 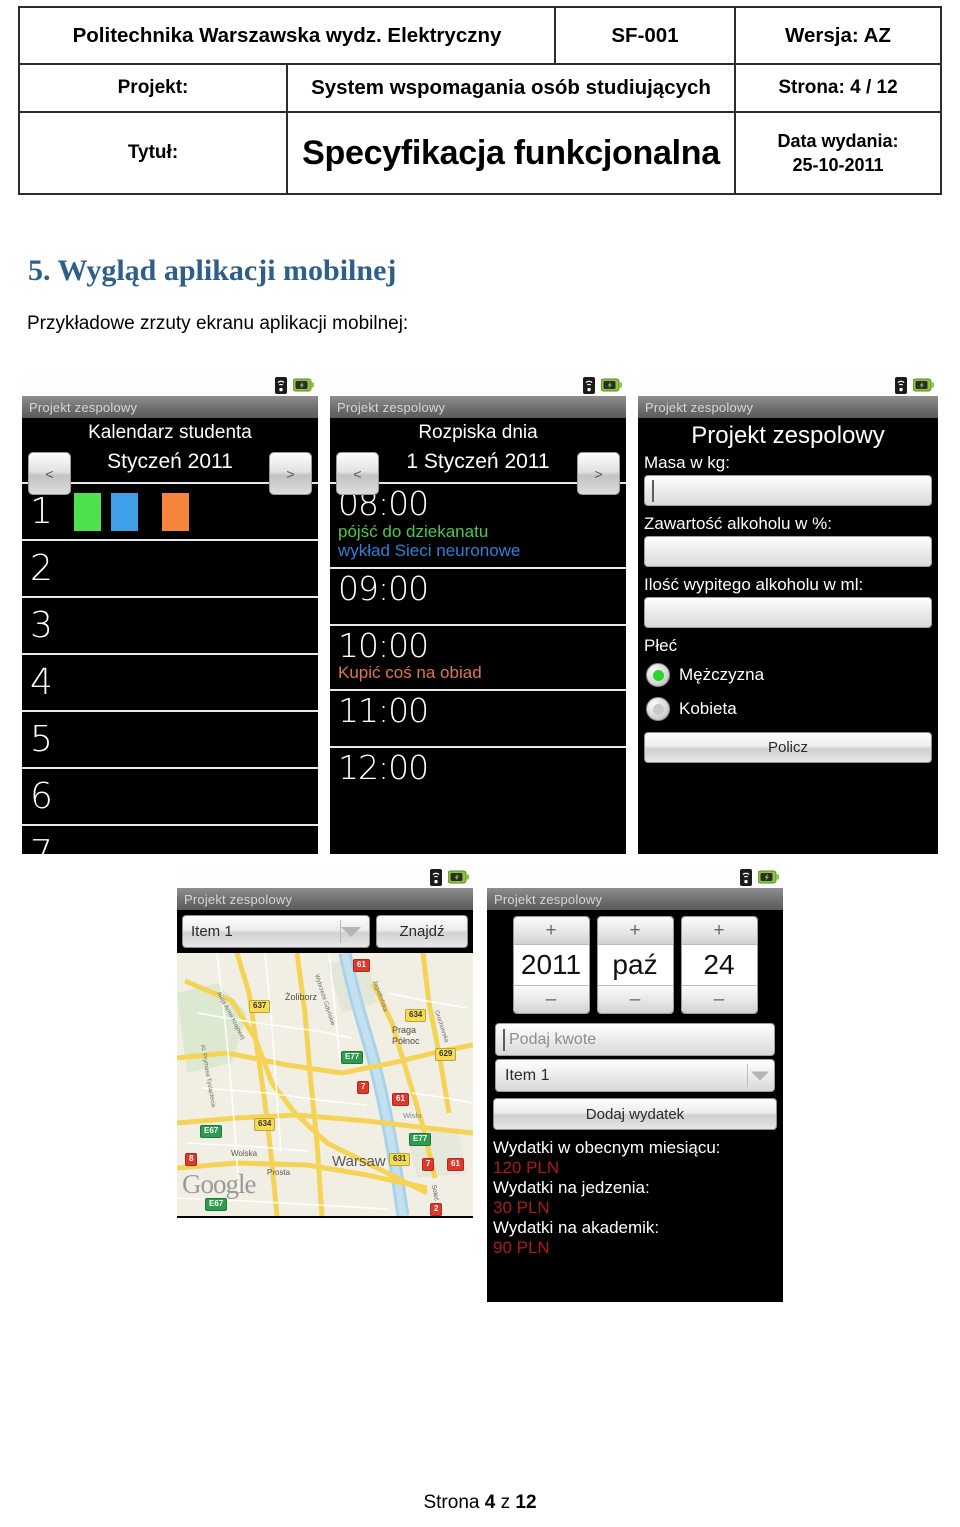 I want to click on app-title-bar: Projekt zespolowy, so click(x=325, y=899).